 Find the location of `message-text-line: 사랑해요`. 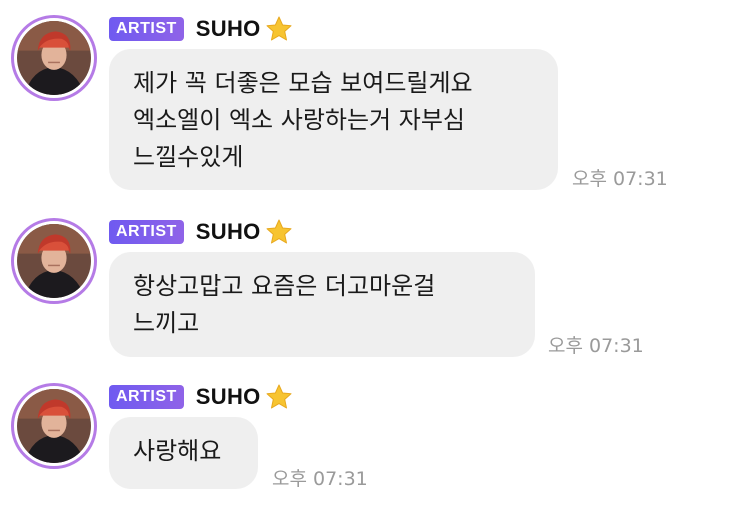

message-text-line: 사랑해요 is located at coordinates (177, 451).